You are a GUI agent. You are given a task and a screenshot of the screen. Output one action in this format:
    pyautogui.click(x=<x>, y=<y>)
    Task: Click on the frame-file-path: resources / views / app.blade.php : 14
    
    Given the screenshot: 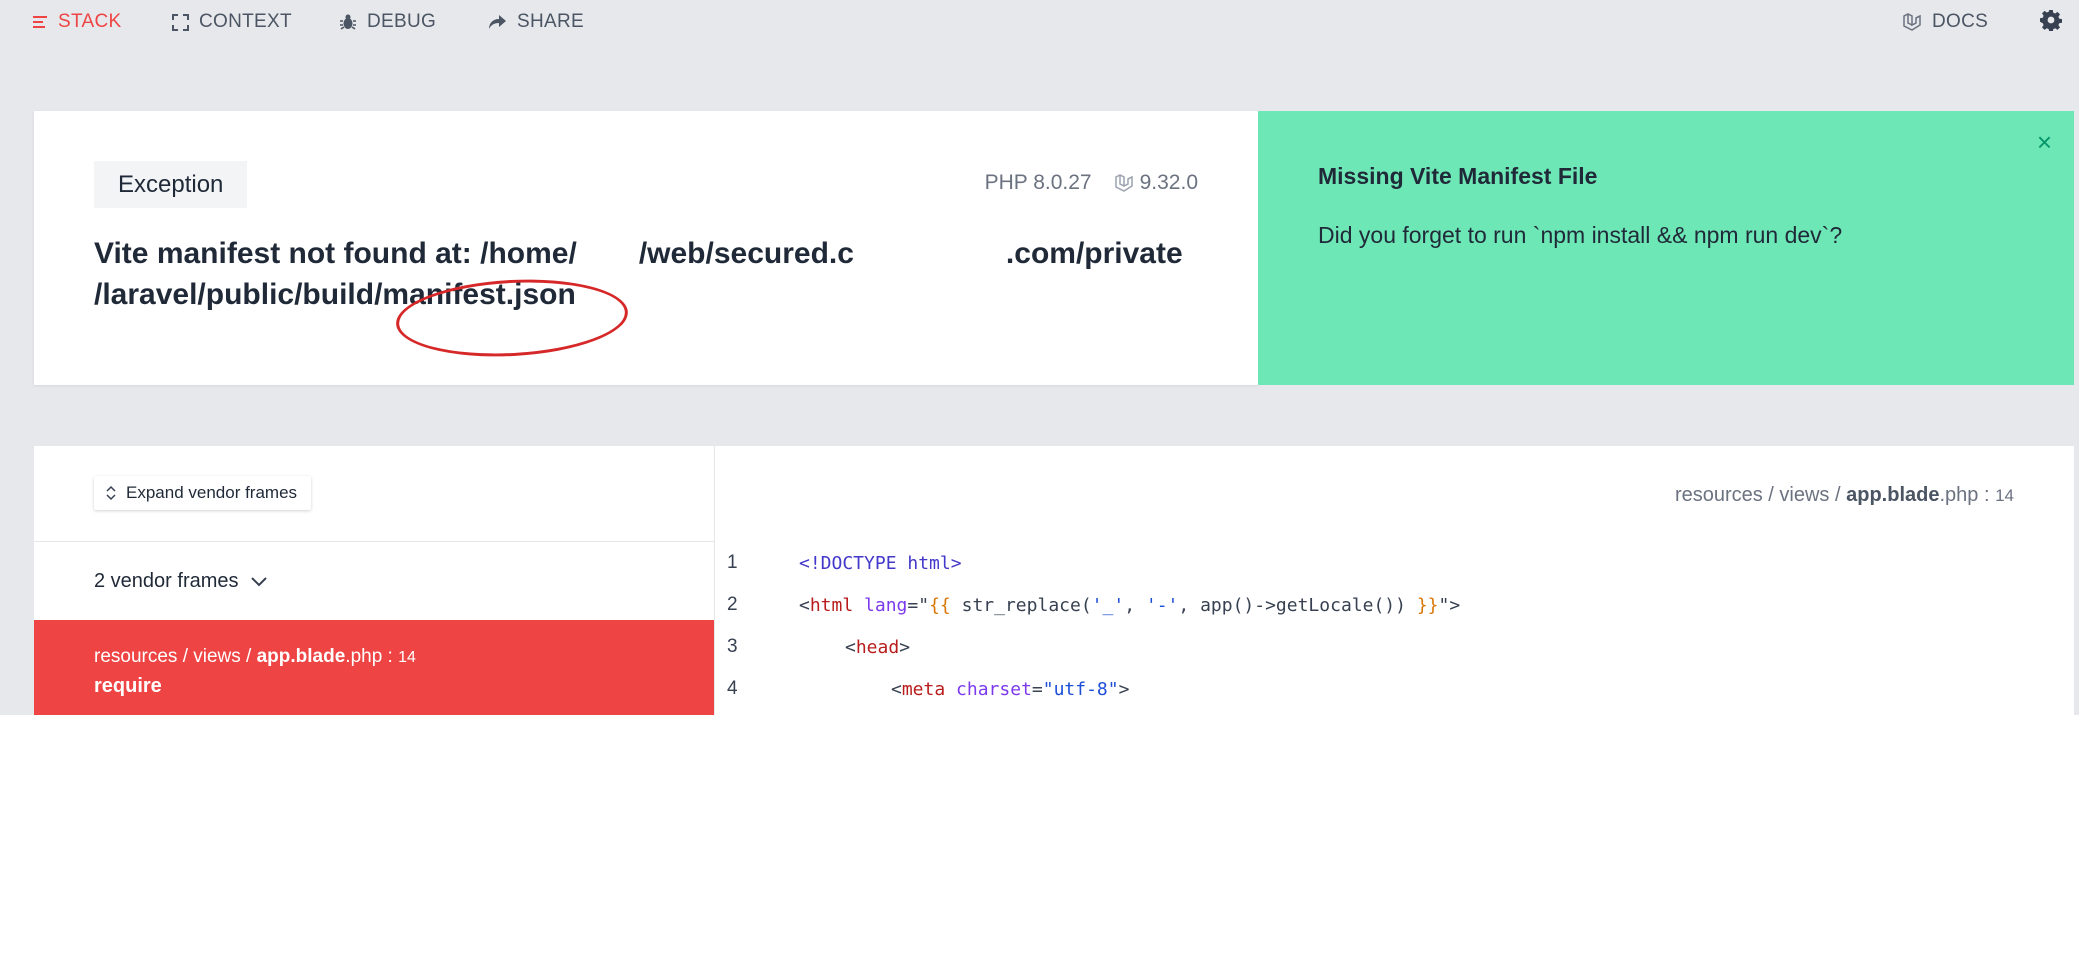 What is the action you would take?
    pyautogui.click(x=255, y=657)
    